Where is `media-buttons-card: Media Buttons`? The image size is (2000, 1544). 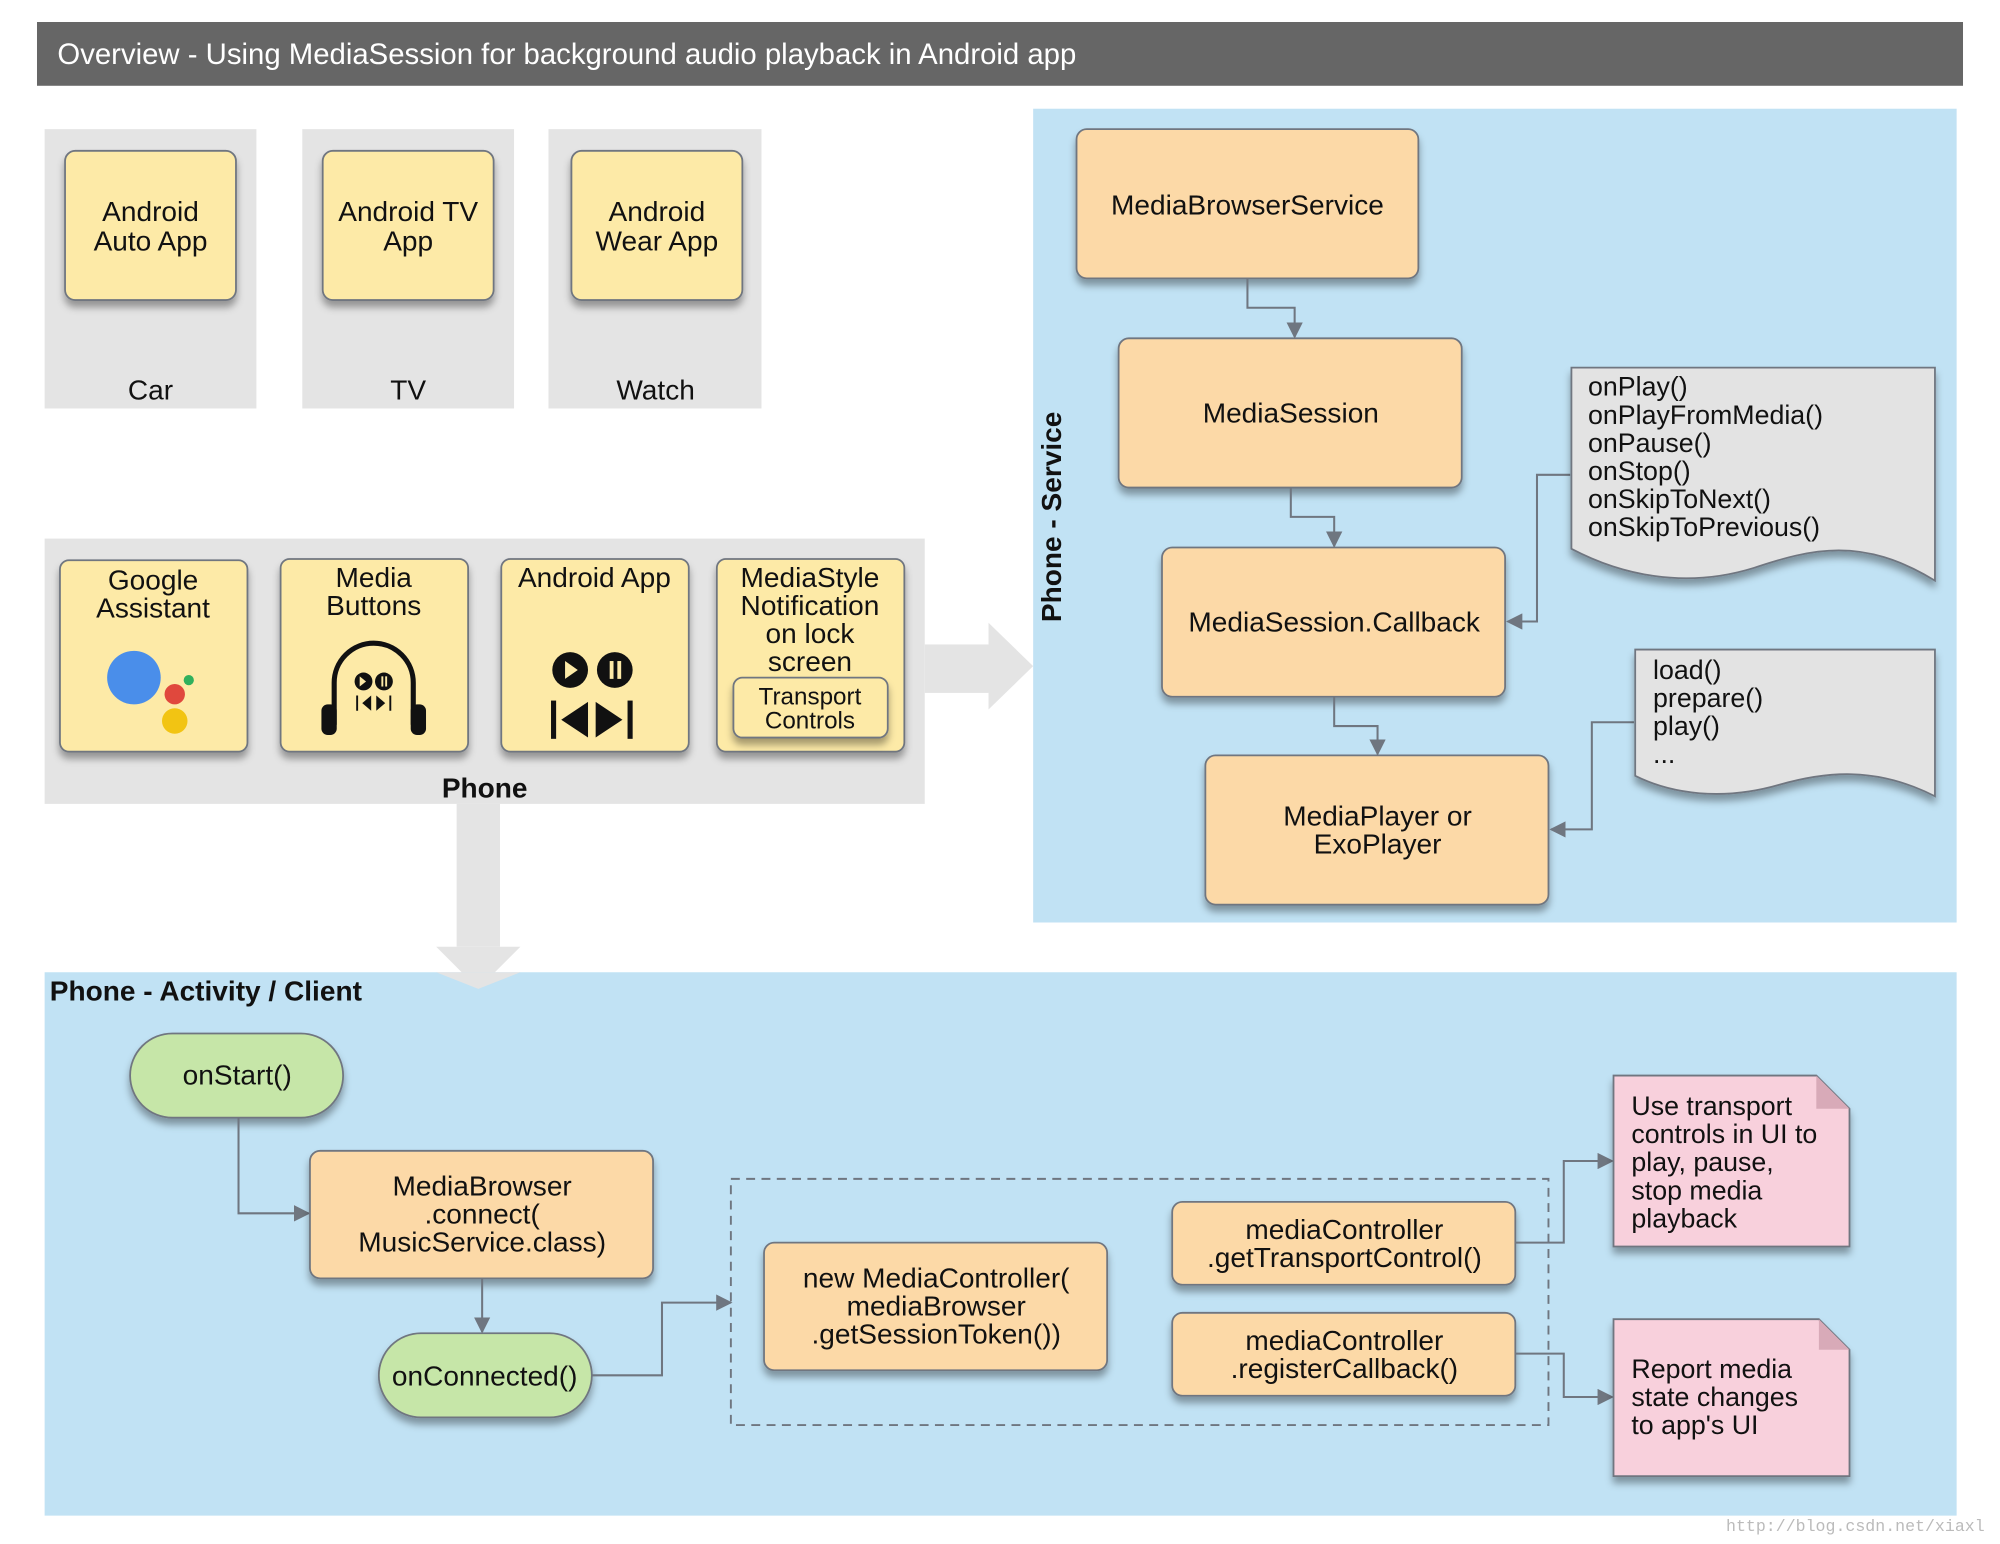 media-buttons-card: Media Buttons is located at coordinates (374, 655).